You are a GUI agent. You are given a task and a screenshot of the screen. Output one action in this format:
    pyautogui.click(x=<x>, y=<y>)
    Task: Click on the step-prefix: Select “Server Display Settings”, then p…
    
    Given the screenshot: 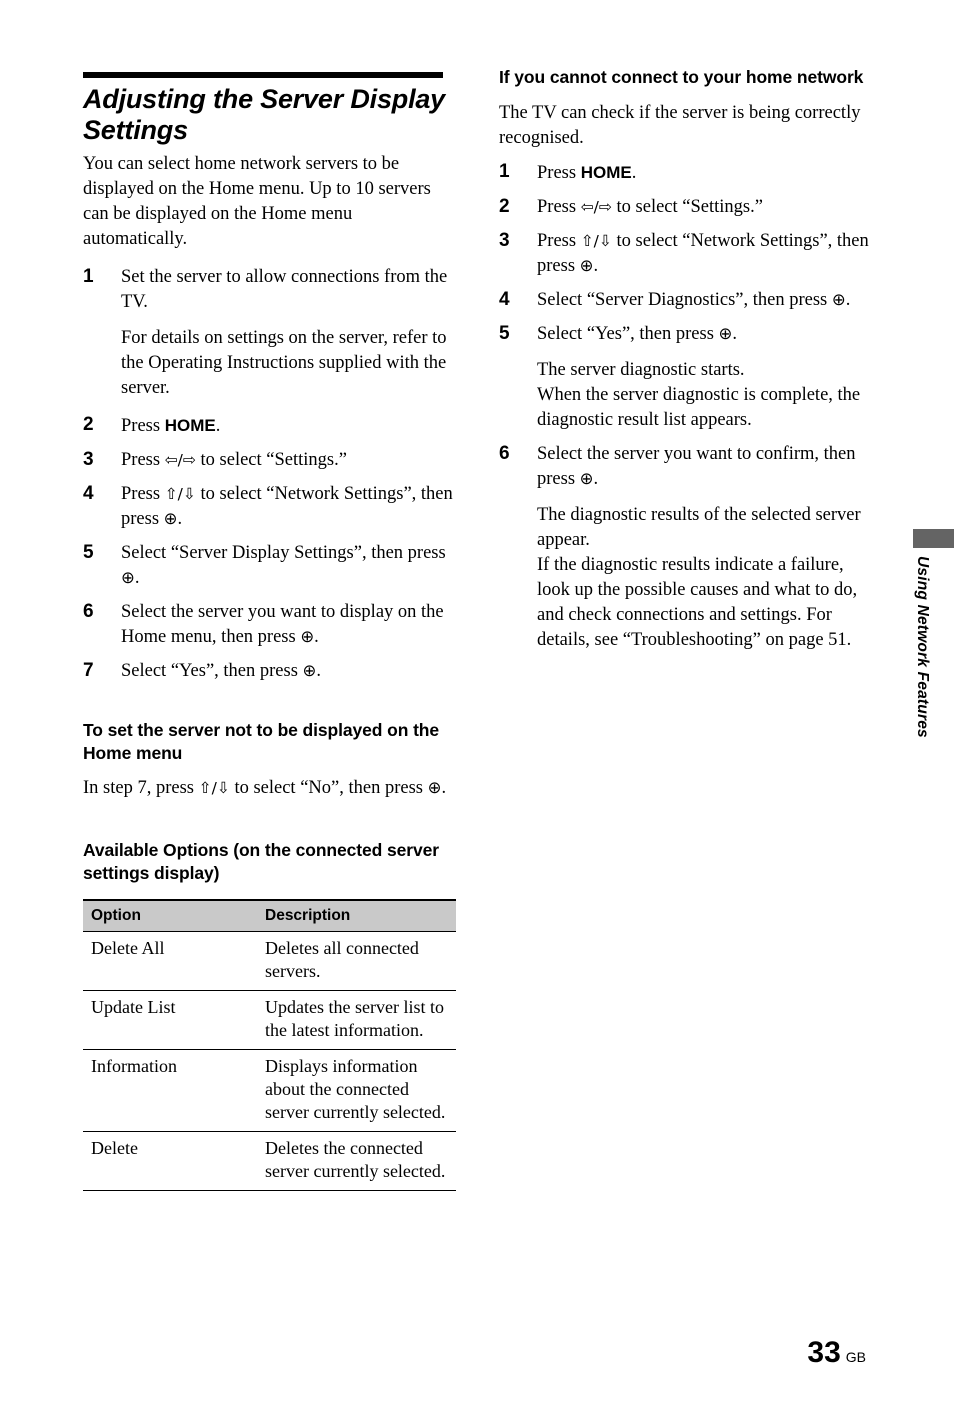 What is the action you would take?
    pyautogui.click(x=283, y=553)
    